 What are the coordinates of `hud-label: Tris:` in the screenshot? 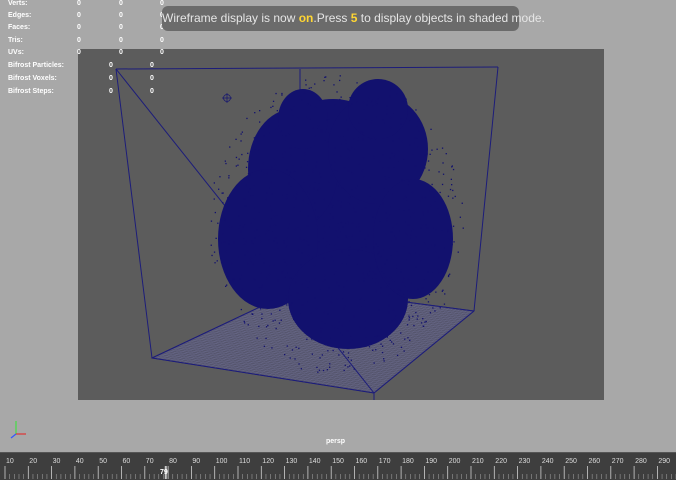 It's located at (15, 40).